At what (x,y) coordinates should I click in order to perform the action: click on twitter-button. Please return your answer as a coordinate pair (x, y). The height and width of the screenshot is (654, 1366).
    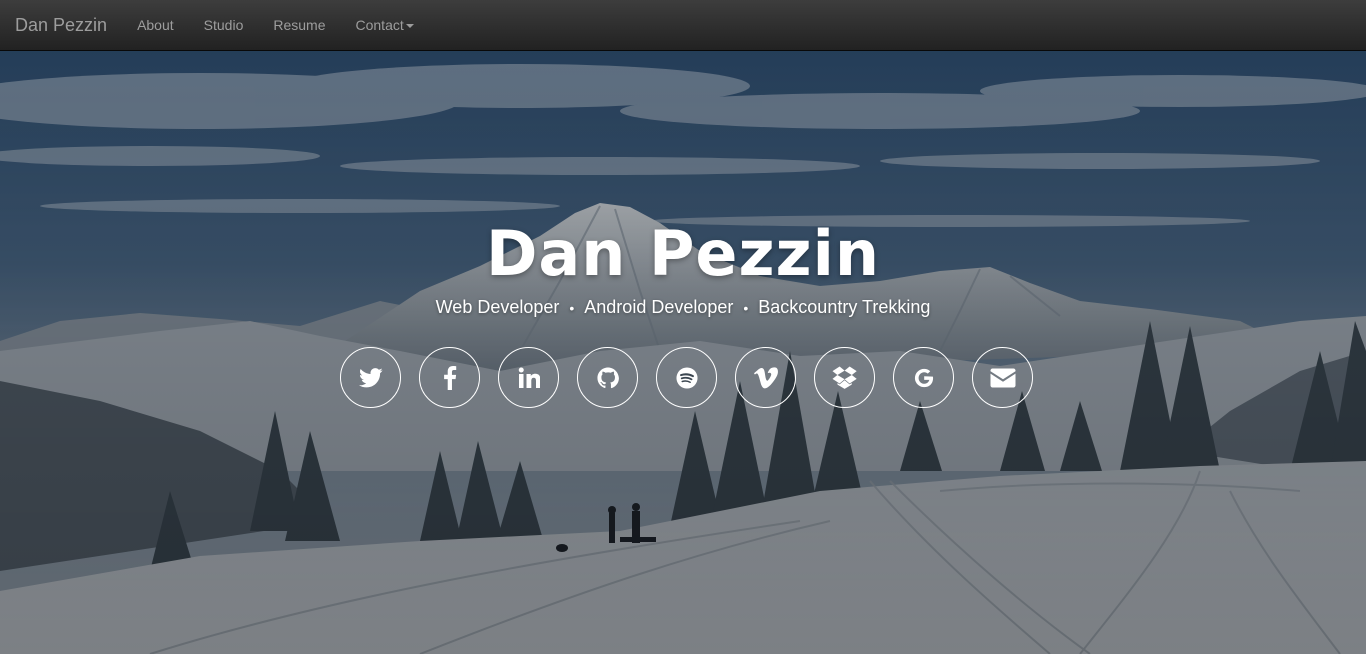
    Looking at the image, I should click on (370, 377).